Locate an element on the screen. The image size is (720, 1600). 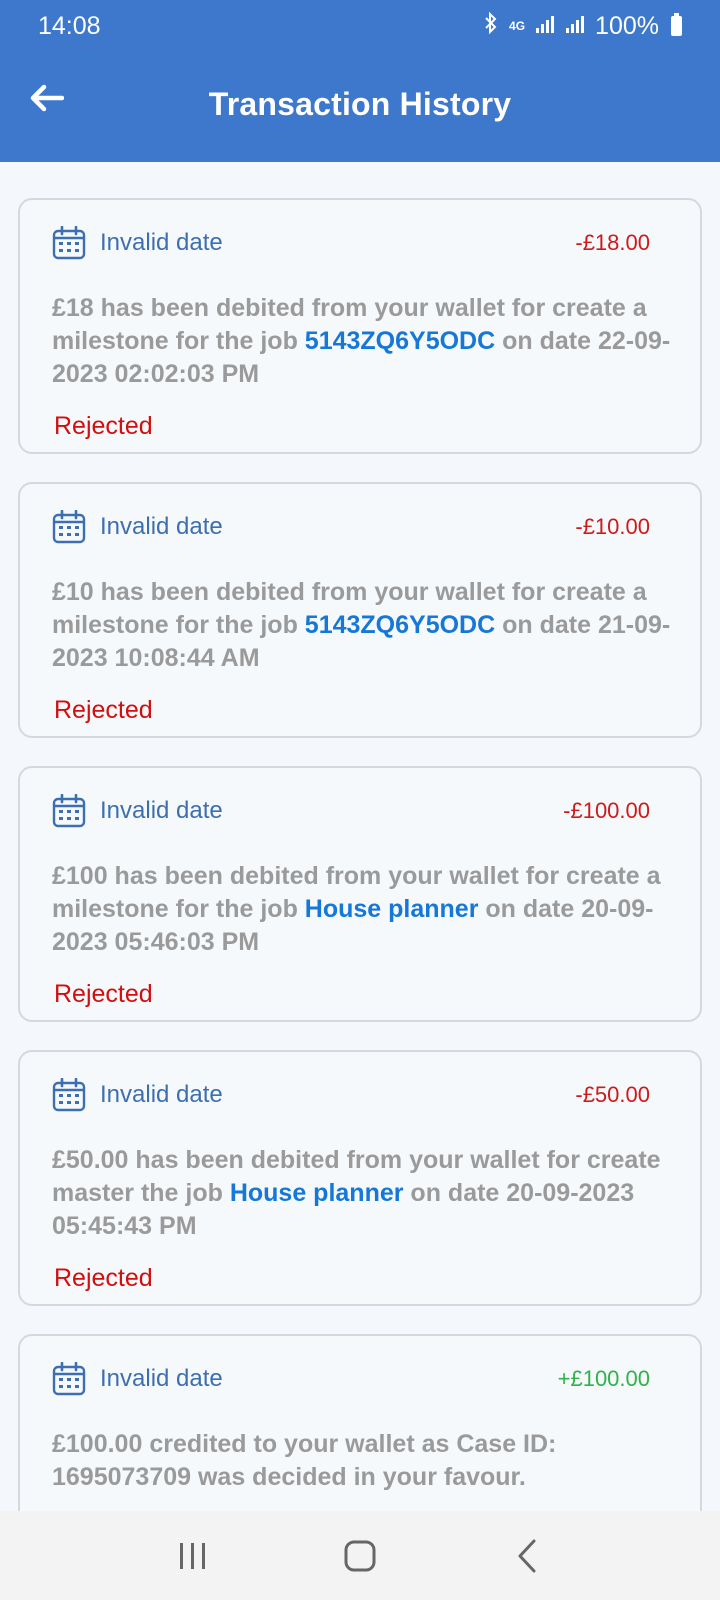
battery-icon is located at coordinates (676, 24).